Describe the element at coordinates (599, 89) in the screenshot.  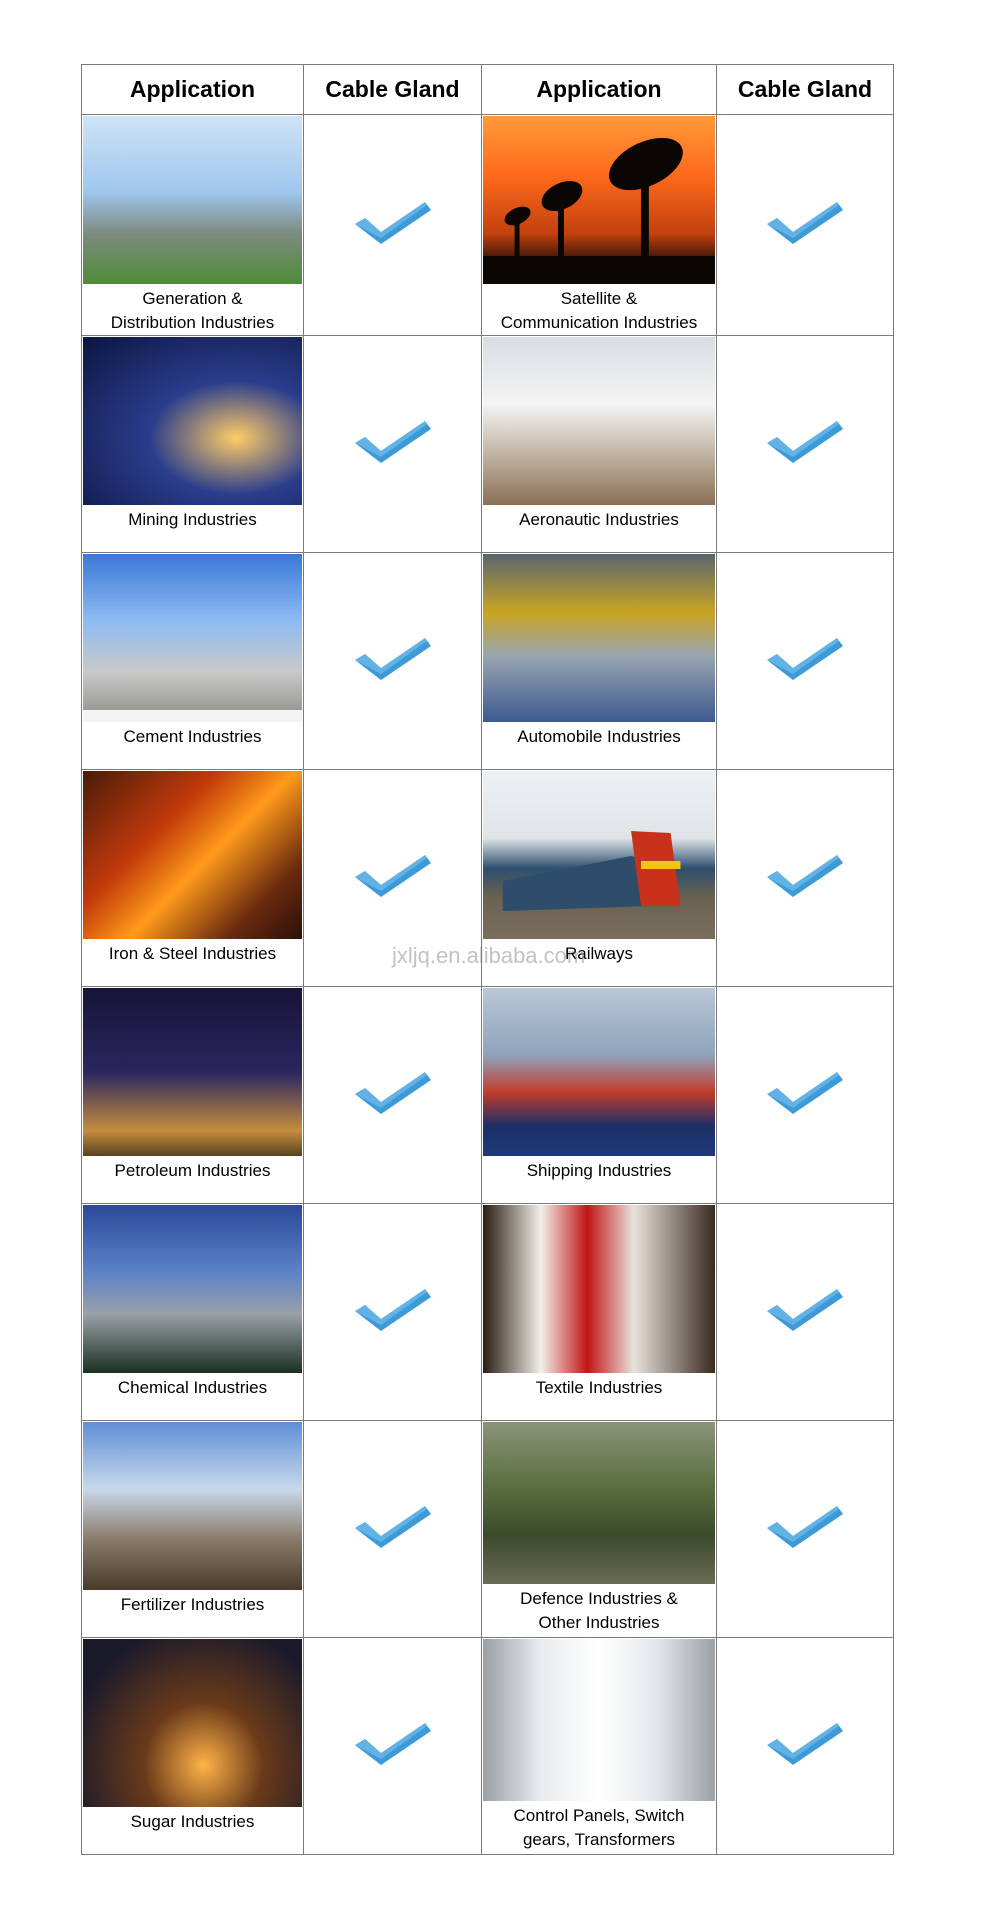
I see `header-application-right: Application` at that location.